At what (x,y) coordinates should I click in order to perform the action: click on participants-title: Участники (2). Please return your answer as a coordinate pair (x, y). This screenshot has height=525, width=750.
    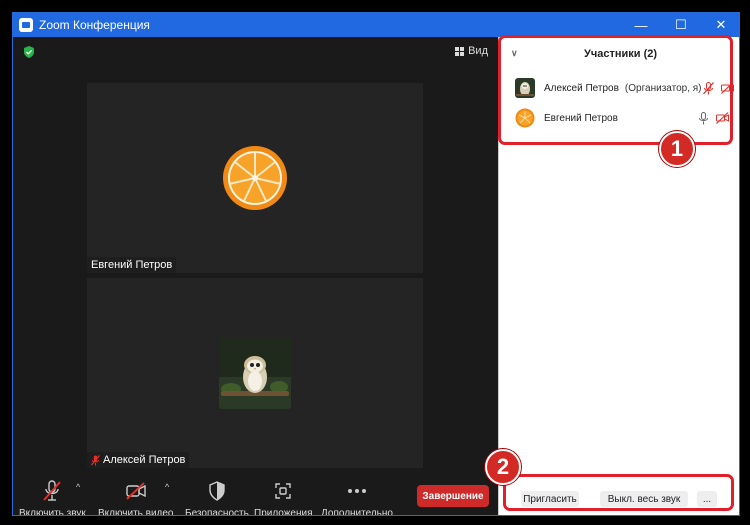
    Looking at the image, I should click on (620, 54).